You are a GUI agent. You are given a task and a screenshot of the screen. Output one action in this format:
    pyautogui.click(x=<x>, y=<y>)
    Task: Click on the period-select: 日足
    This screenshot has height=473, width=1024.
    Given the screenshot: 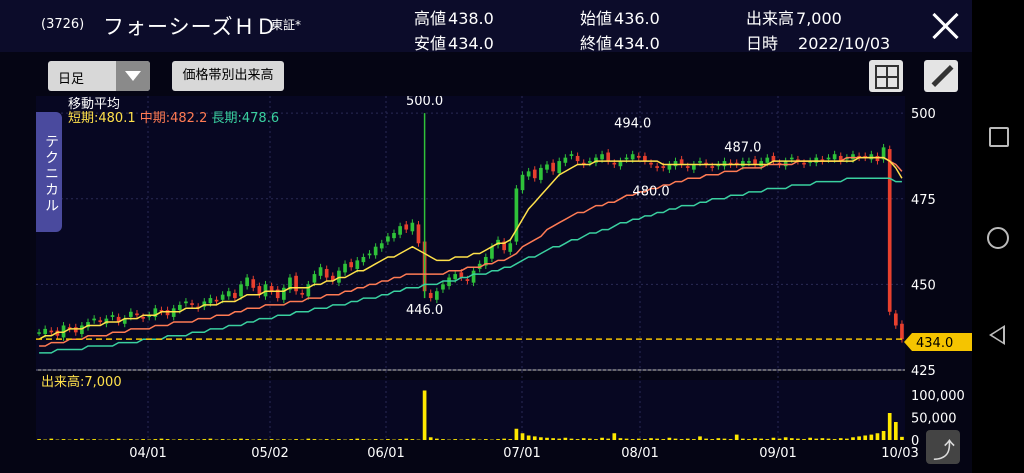 What is the action you would take?
    pyautogui.click(x=99, y=76)
    